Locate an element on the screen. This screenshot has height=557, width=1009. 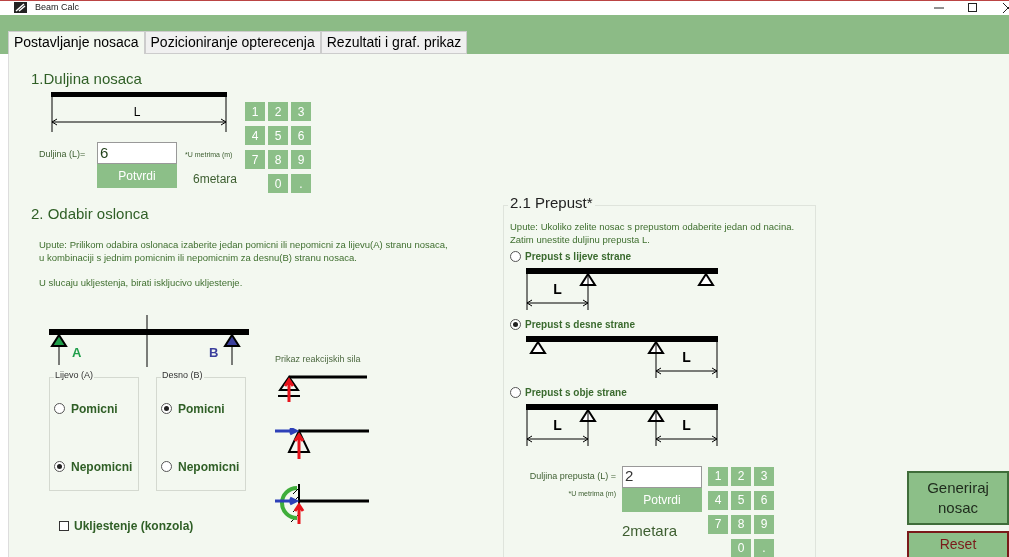
instruction-text: Upute: Ukoliko zelite nosac s prepustom odaberite jedan od nacina. is located at coordinates (653, 226).